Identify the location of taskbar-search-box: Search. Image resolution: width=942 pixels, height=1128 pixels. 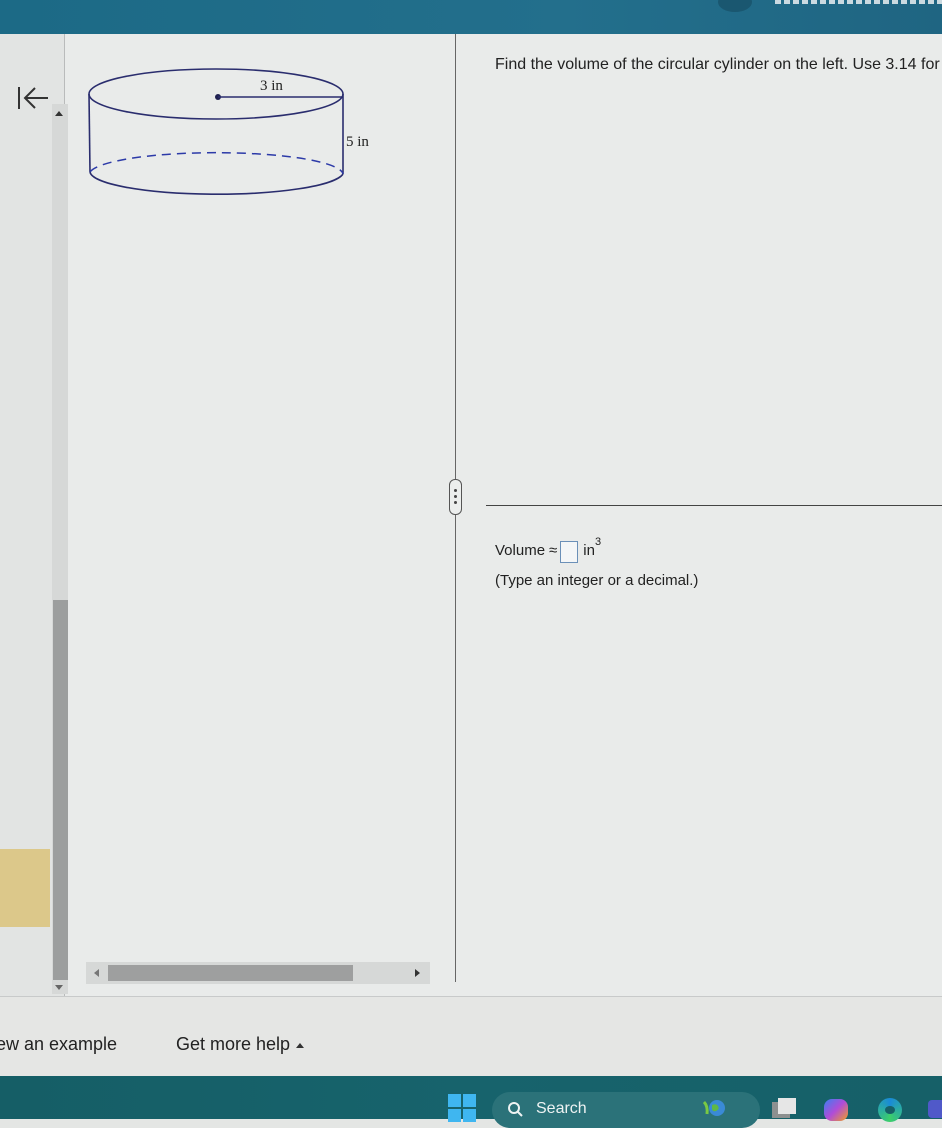
(626, 1110).